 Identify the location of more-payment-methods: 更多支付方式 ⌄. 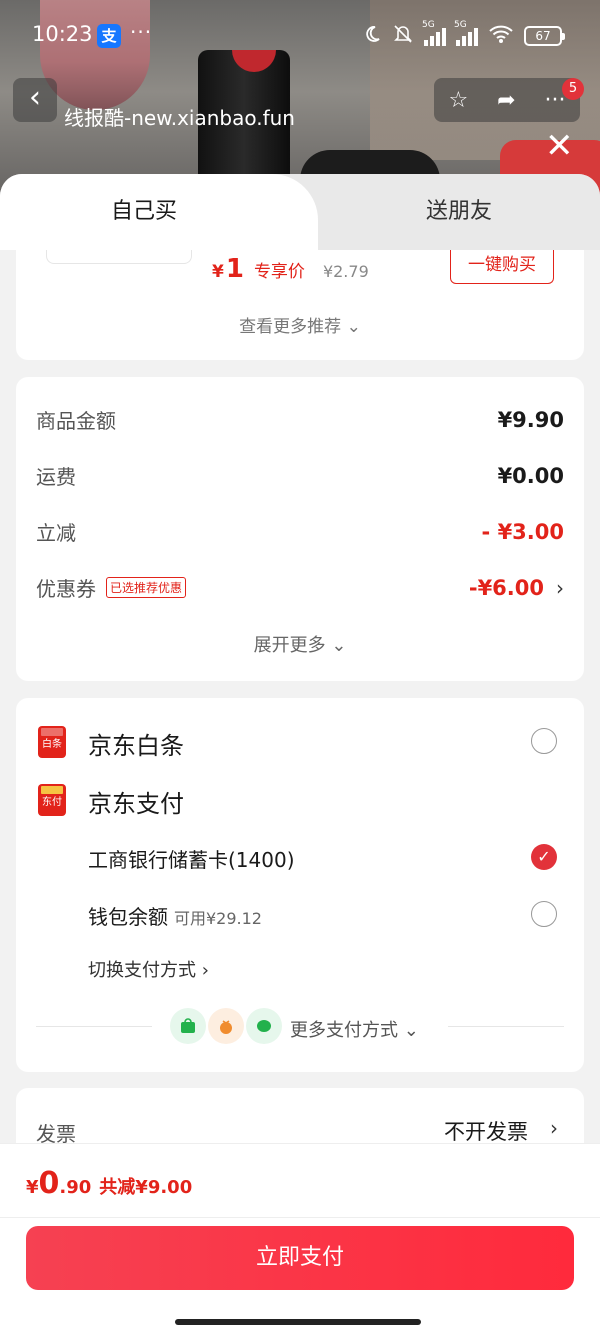
(354, 1029).